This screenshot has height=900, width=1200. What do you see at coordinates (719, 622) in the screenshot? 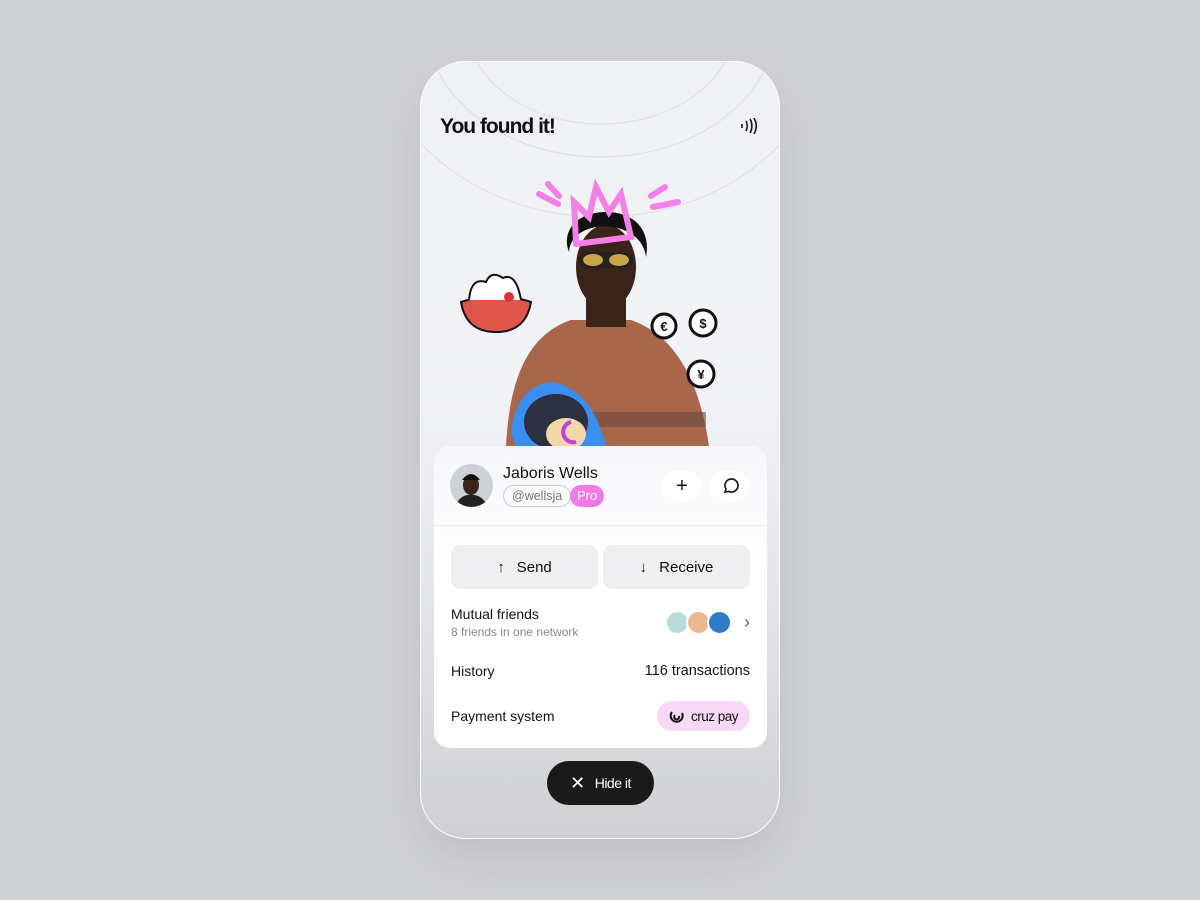
I see `friend-avatar` at bounding box center [719, 622].